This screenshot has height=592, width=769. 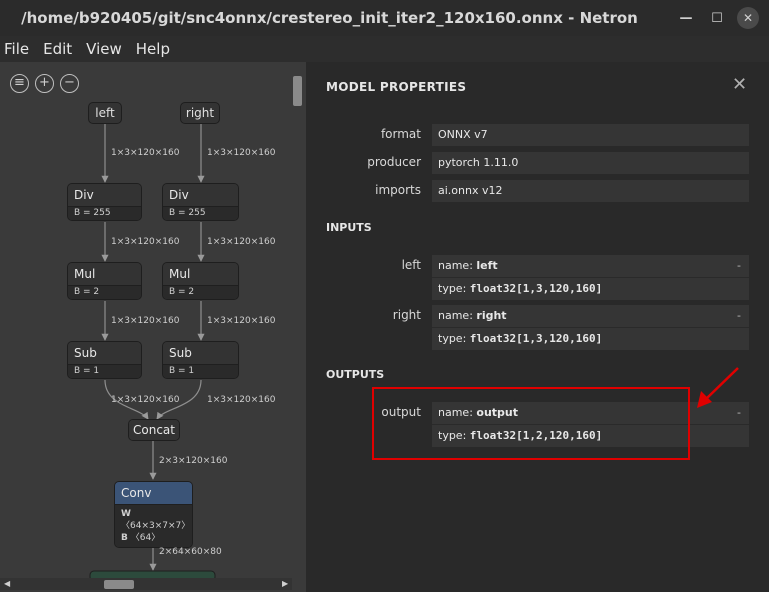 I want to click on highlight-box, so click(x=531, y=423).